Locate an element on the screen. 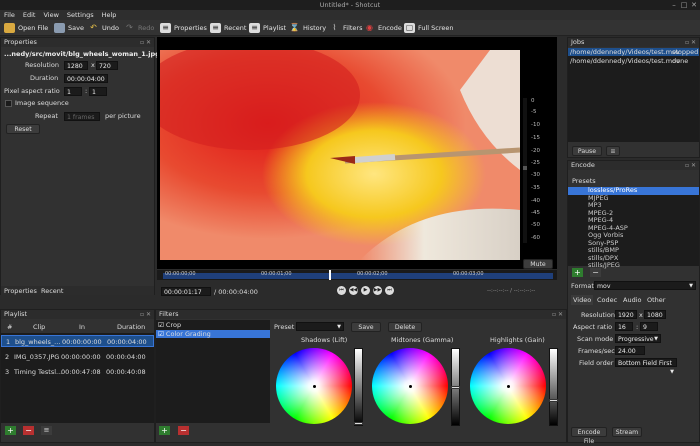  mute-button: Mute is located at coordinates (538, 264).